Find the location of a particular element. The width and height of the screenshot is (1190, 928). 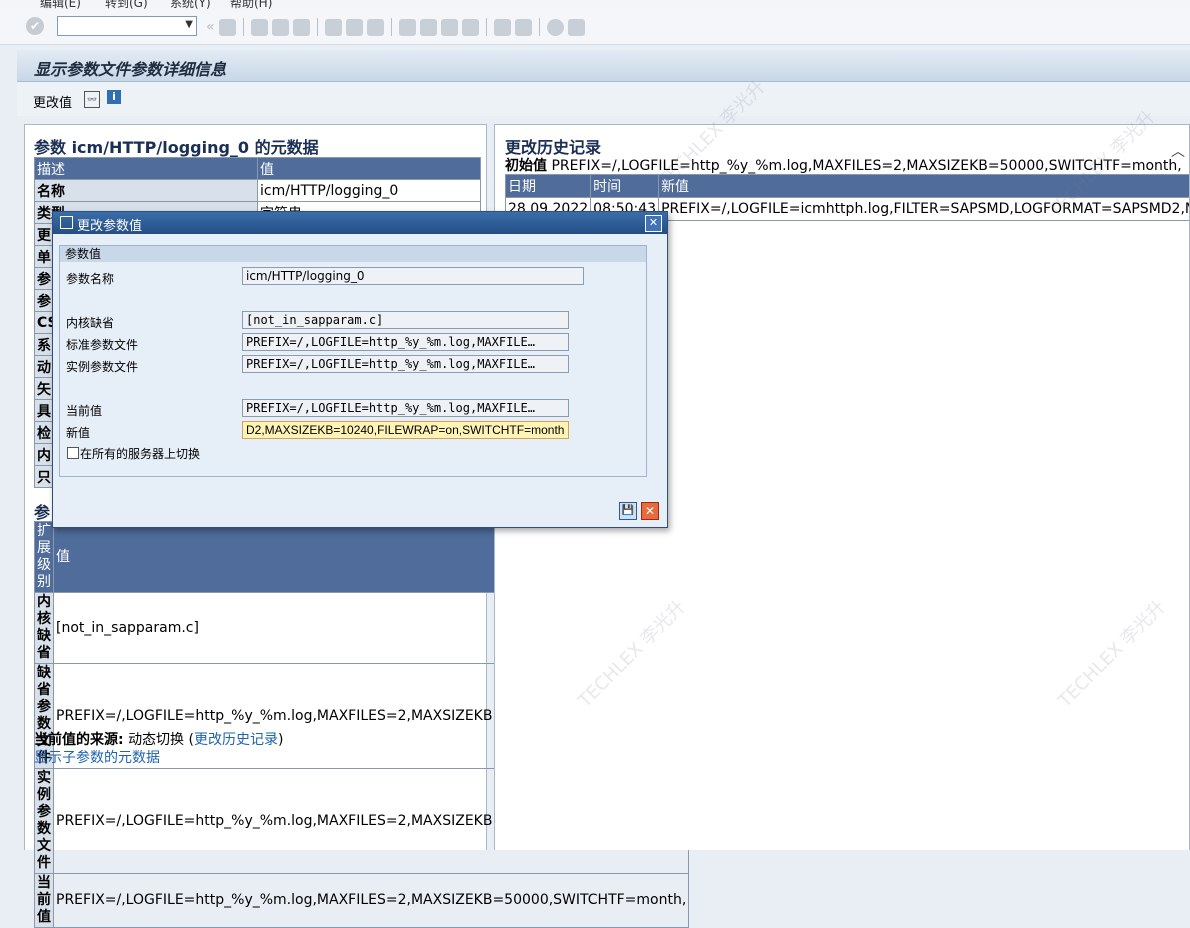

cancel-button: ✕ is located at coordinates (650, 511).